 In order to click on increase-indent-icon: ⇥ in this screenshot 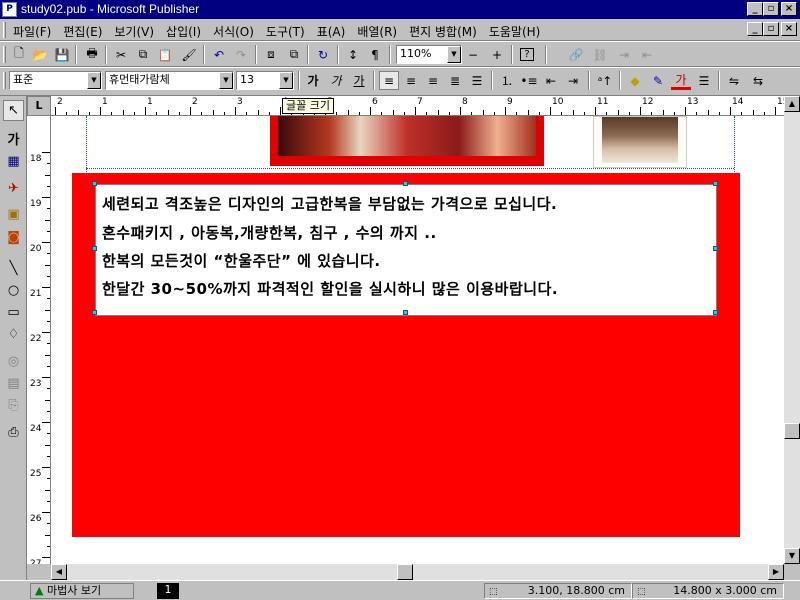, I will do `click(573, 80)`.